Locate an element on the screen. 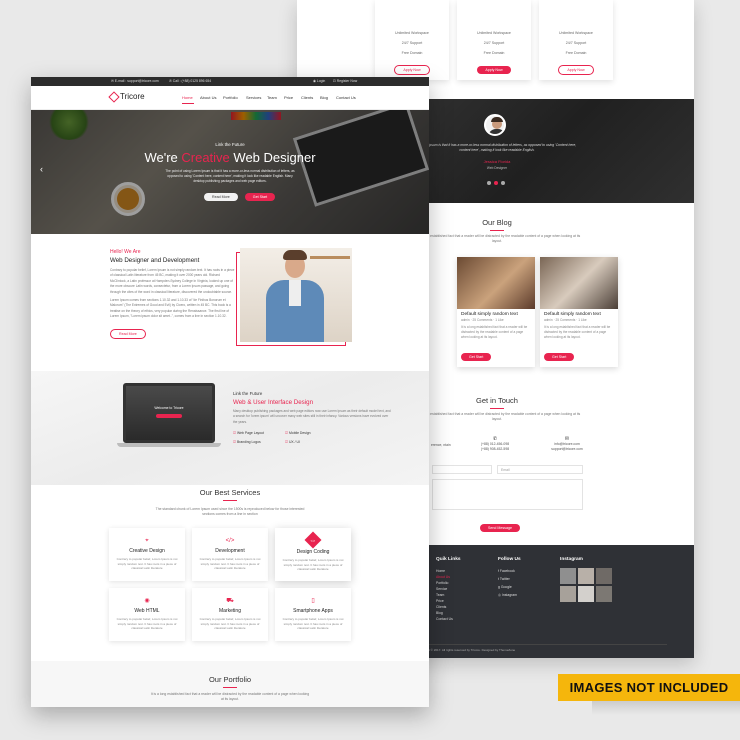  register-link: ⊡ Register Now is located at coordinates (345, 81).